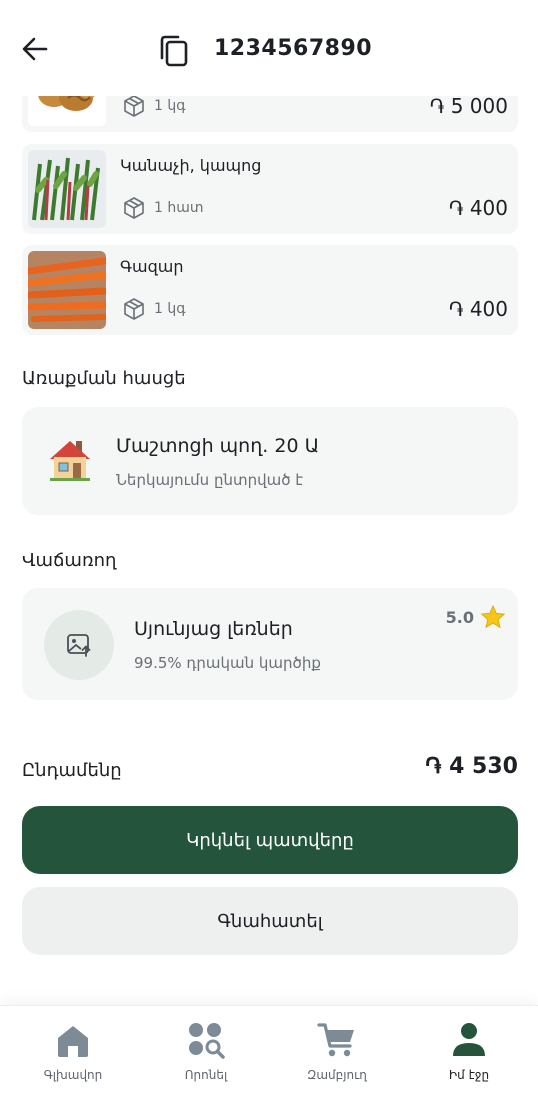 The image size is (538, 1102). What do you see at coordinates (270, 189) in the screenshot?
I see `product-card-greens: Կանաչի, կապոց 1 հատ ֏ 400` at bounding box center [270, 189].